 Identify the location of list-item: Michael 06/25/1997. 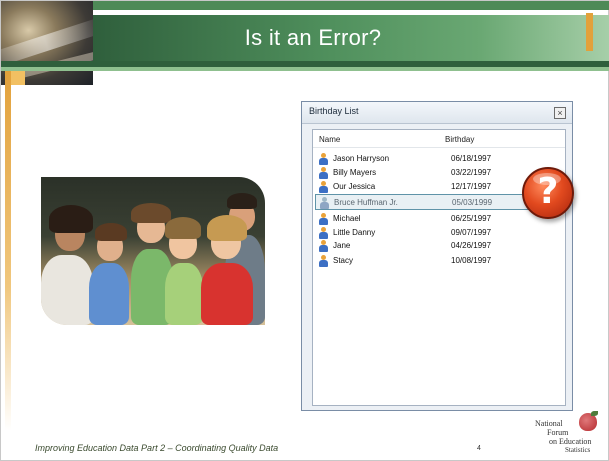
(439, 219).